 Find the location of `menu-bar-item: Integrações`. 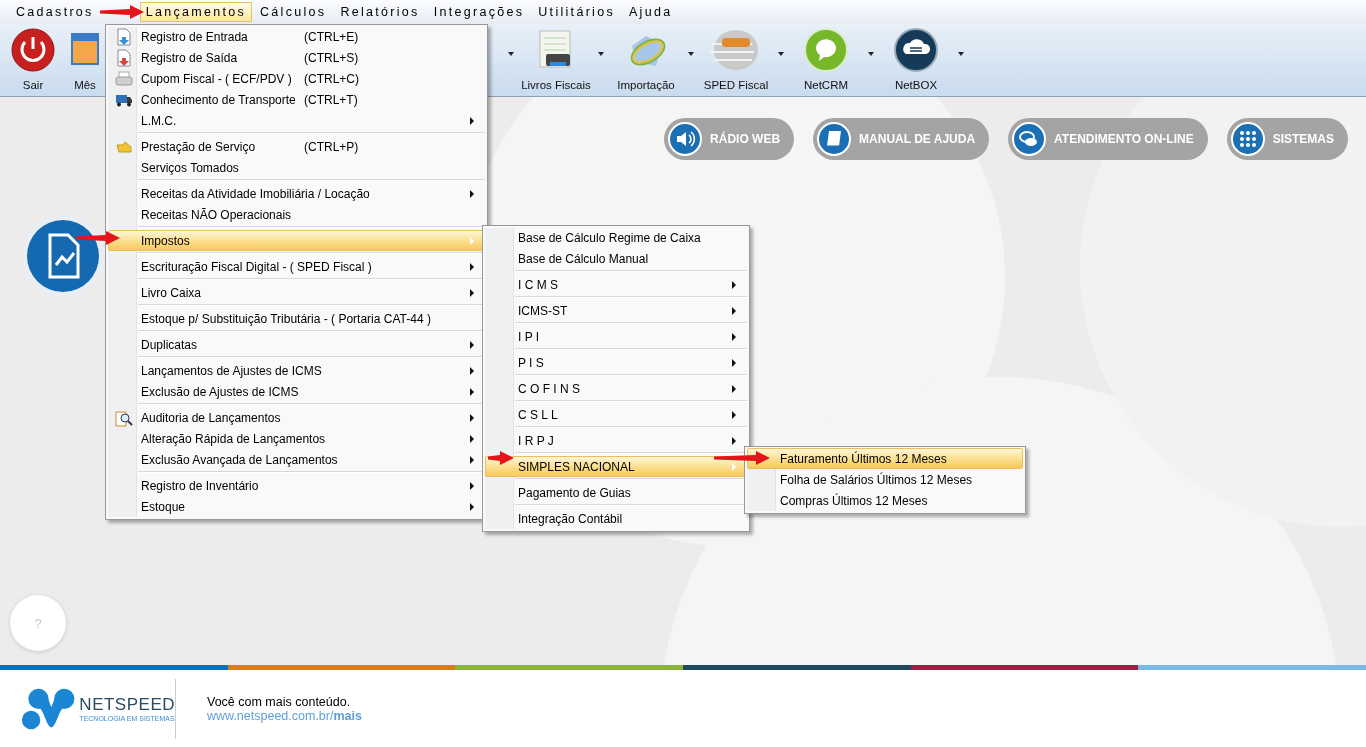

menu-bar-item: Integrações is located at coordinates (479, 12).